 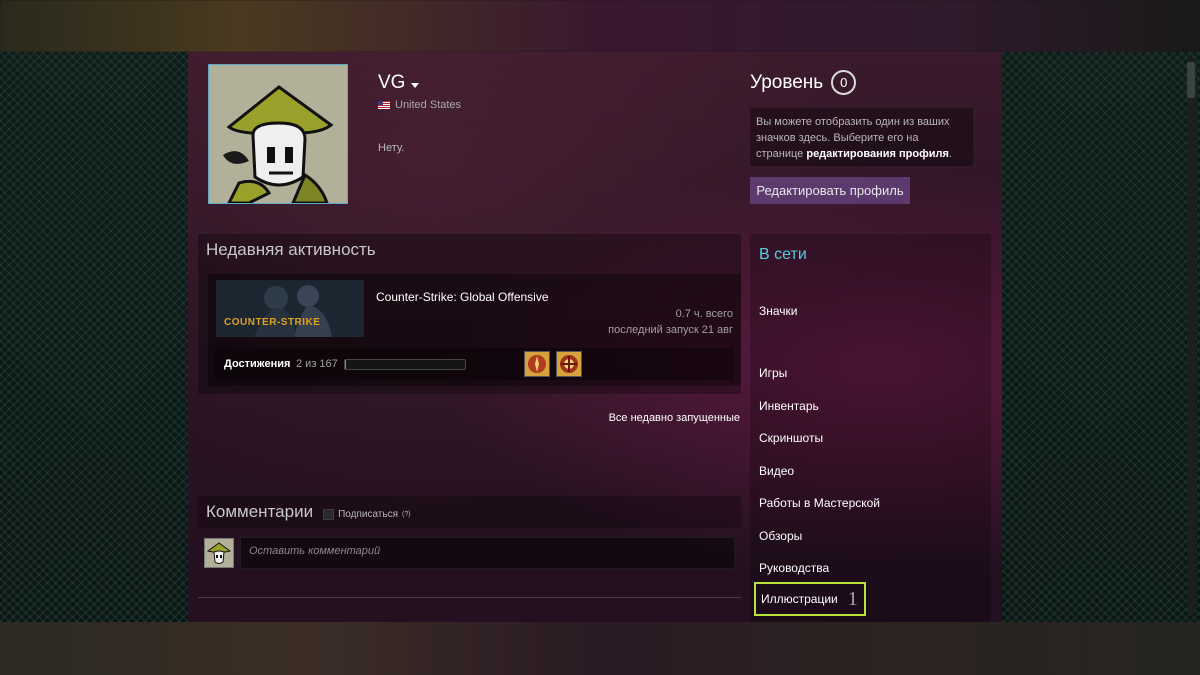 What do you see at coordinates (1191, 80) in the screenshot?
I see `scrollbar-thumb` at bounding box center [1191, 80].